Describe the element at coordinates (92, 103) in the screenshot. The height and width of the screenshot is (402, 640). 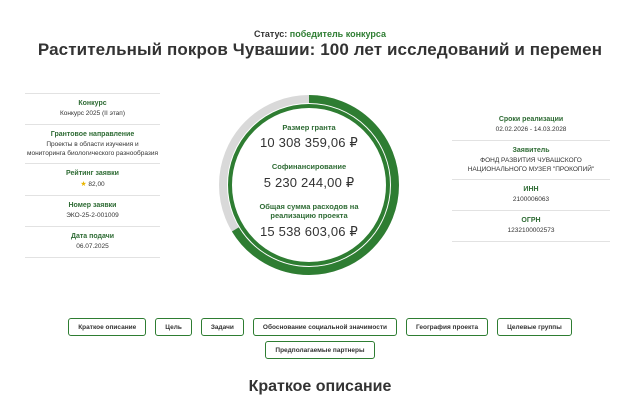
I see `info-label: Конкурс` at that location.